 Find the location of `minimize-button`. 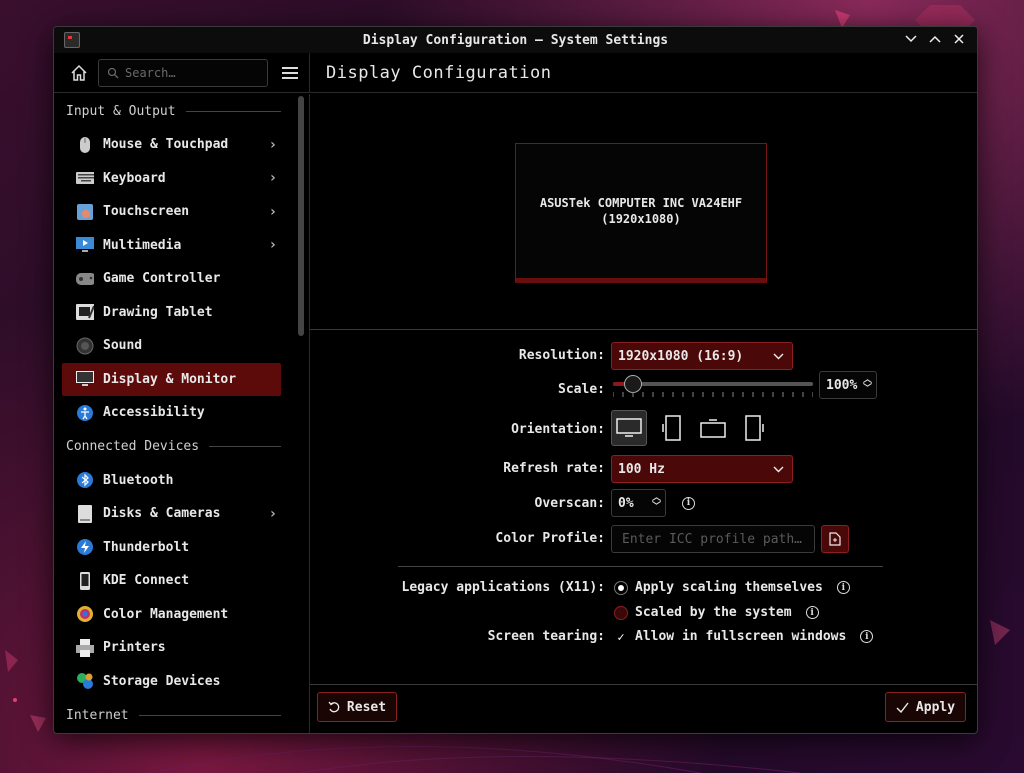

minimize-button is located at coordinates (911, 39).